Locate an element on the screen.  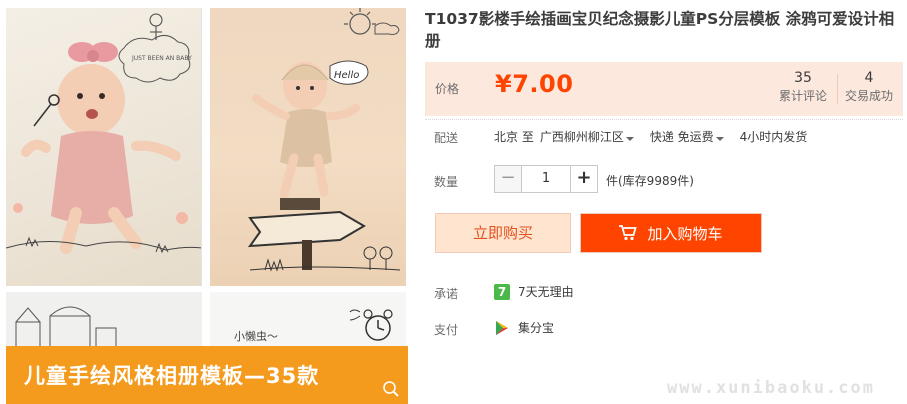
increment-button: + is located at coordinates (584, 179).